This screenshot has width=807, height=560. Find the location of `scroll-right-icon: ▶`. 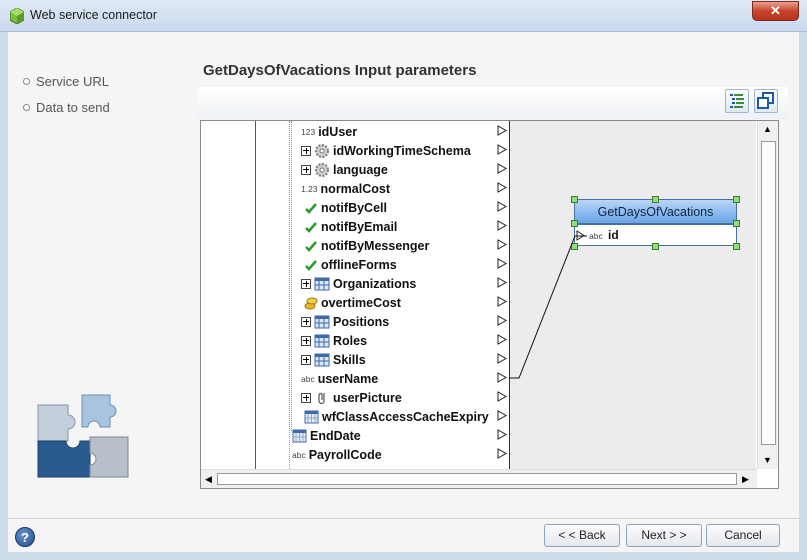

scroll-right-icon: ▶ is located at coordinates (745, 479).